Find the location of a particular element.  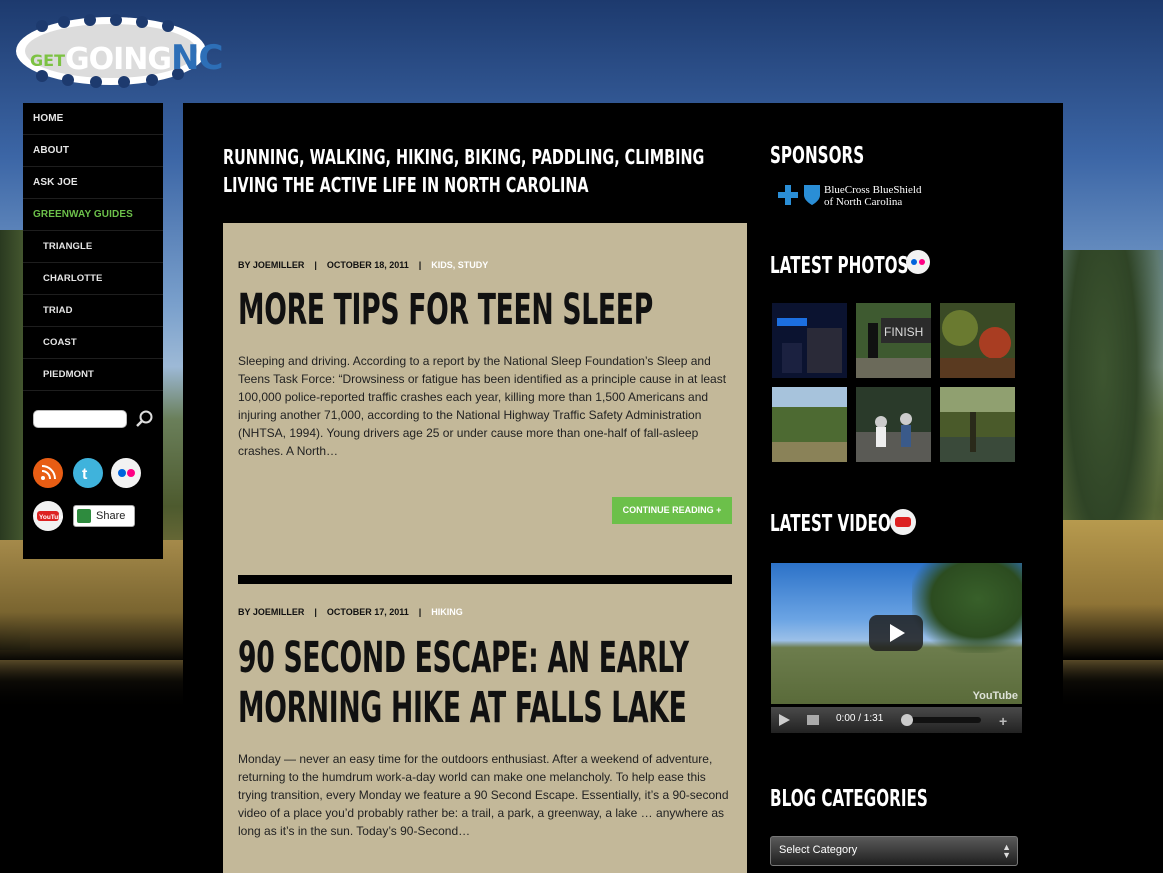

post-categories: KIDS, STUDY is located at coordinates (459, 265).